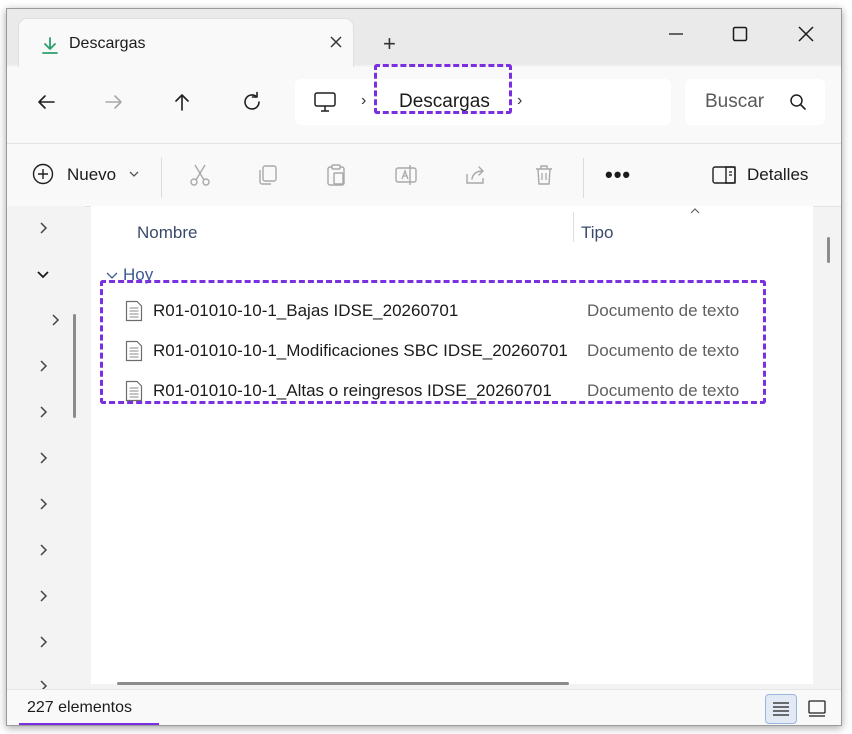 This screenshot has width=852, height=734. I want to click on refresh-icon, so click(252, 102).